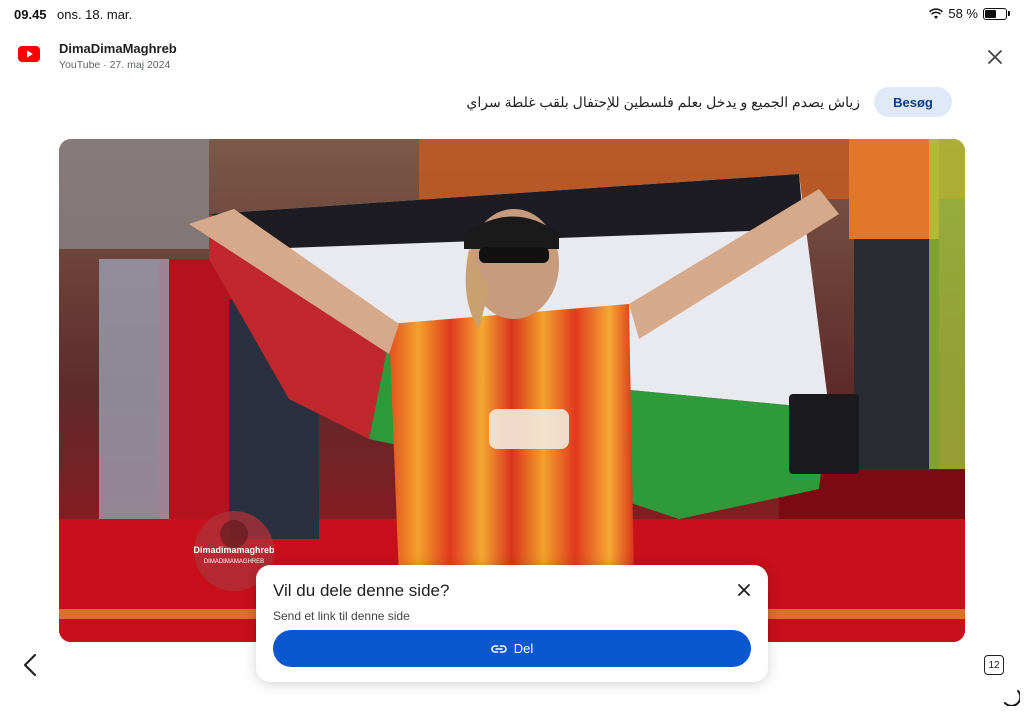 This screenshot has width=1024, height=712. What do you see at coordinates (341, 616) in the screenshot?
I see `share-subtitle: Send et link til denne side` at bounding box center [341, 616].